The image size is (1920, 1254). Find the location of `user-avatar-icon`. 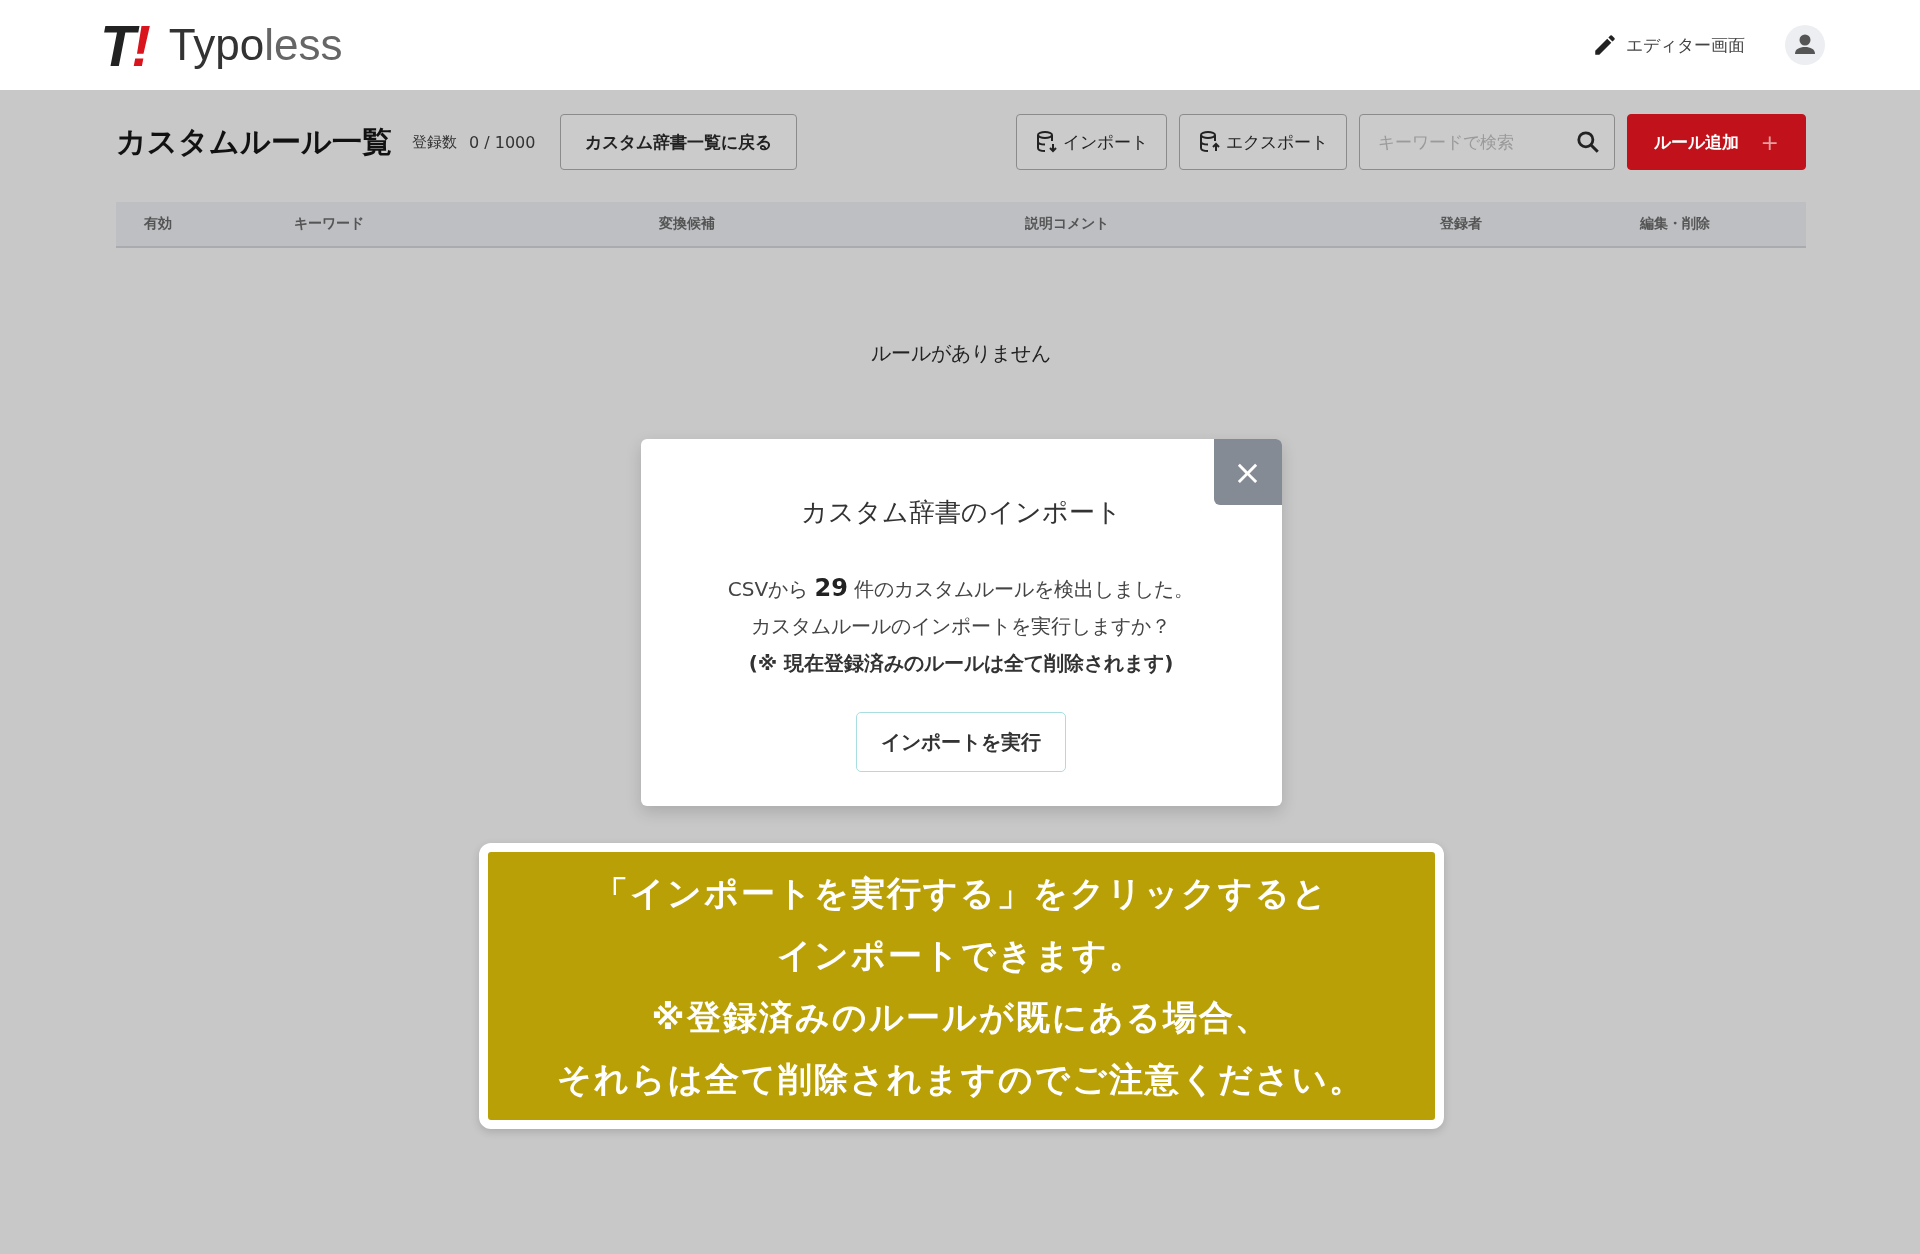

user-avatar-icon is located at coordinates (1805, 45).